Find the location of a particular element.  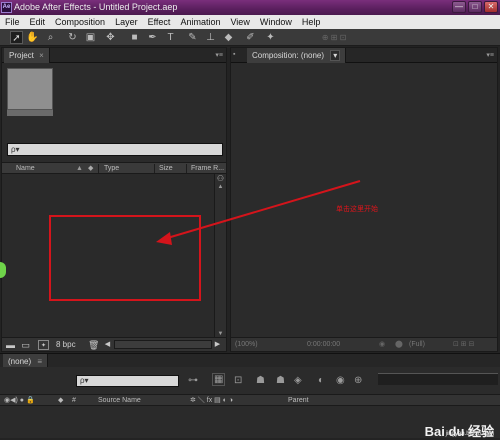

menu-edit: Edit is located at coordinates (38, 22).